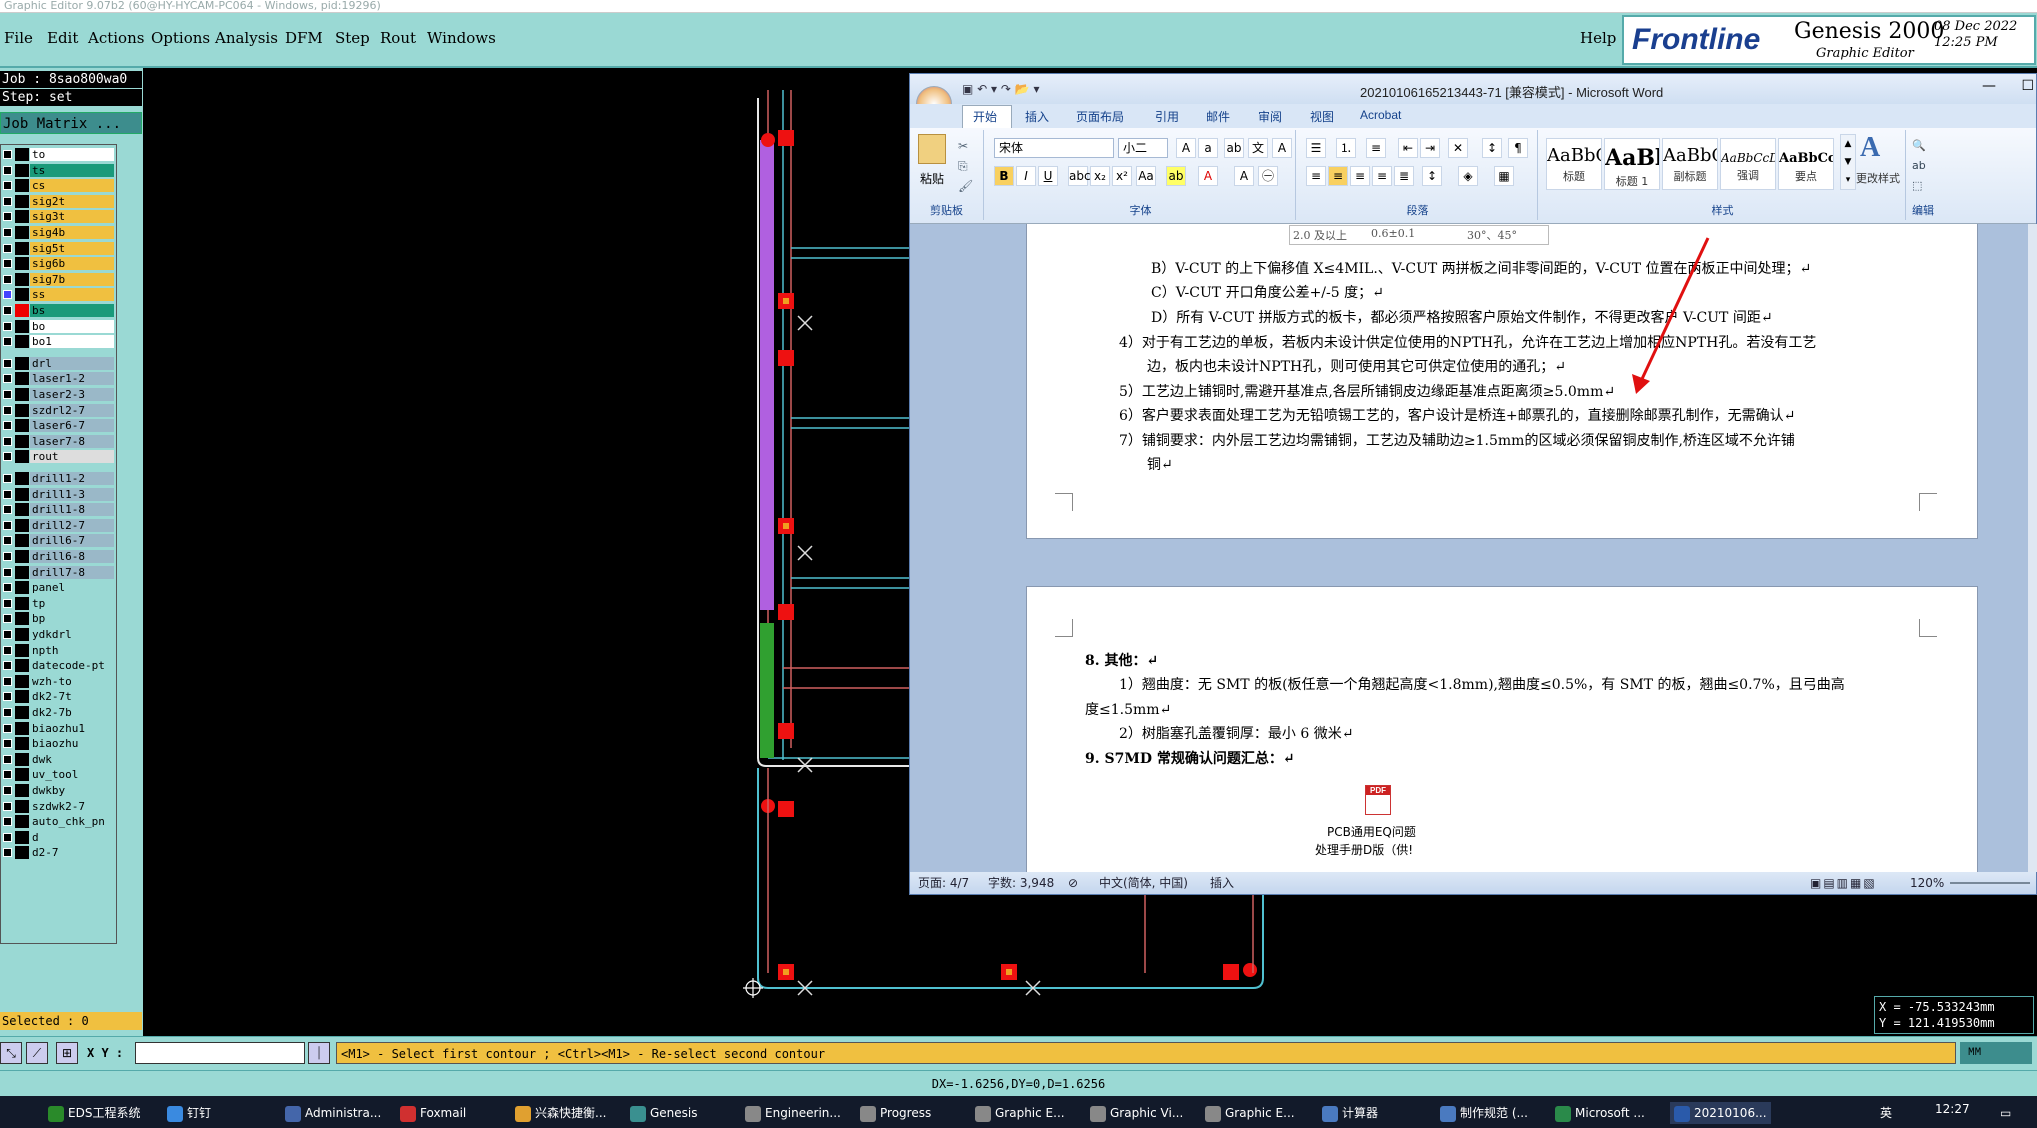  Describe the element at coordinates (1100, 116) in the screenshot. I see `tab-page-layout: 页面布局` at that location.